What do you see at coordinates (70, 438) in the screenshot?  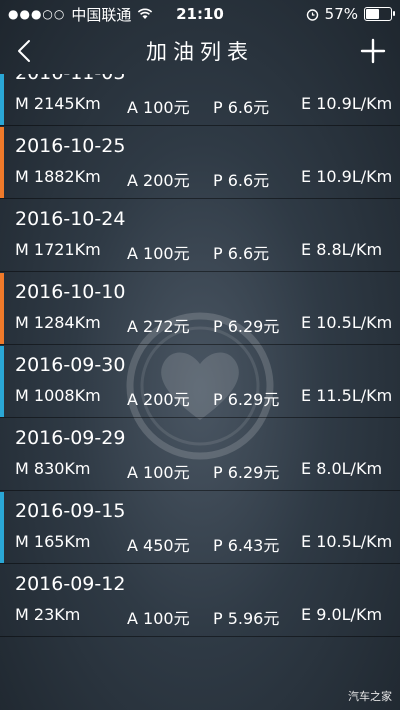 I see `entry-date: 2016-09-29` at bounding box center [70, 438].